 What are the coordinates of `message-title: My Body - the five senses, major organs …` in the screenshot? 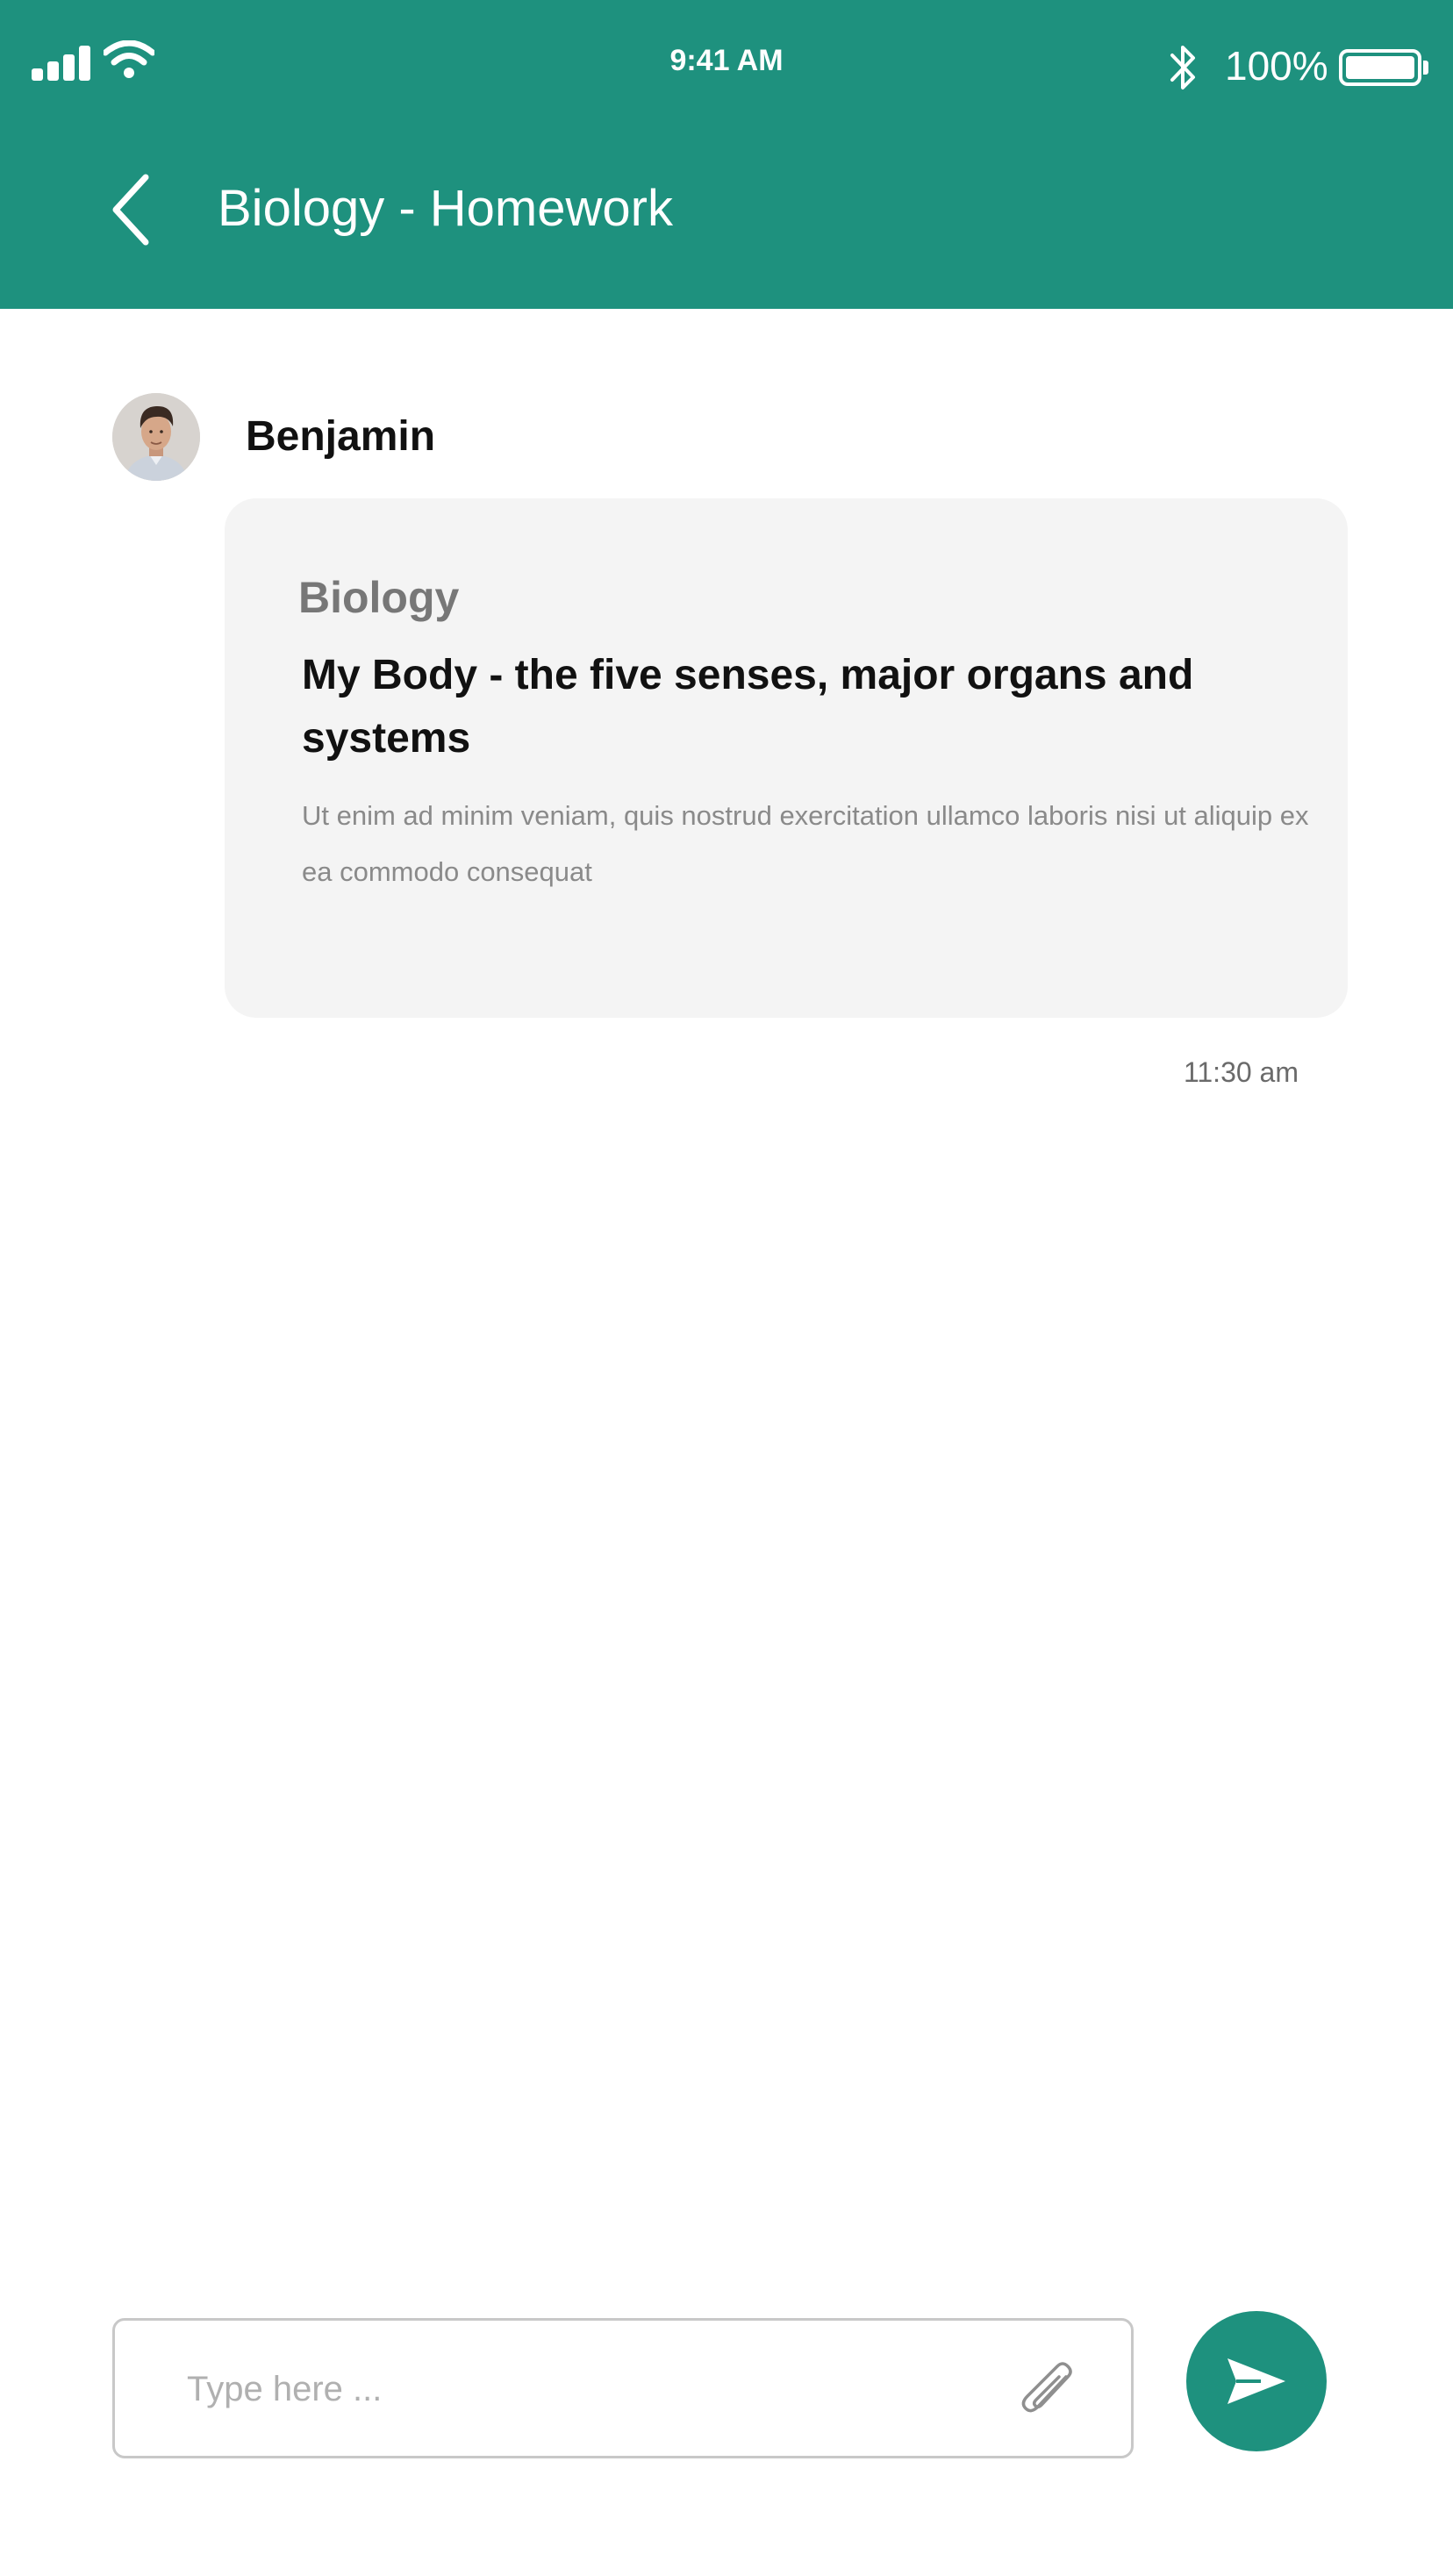 It's located at (748, 707).